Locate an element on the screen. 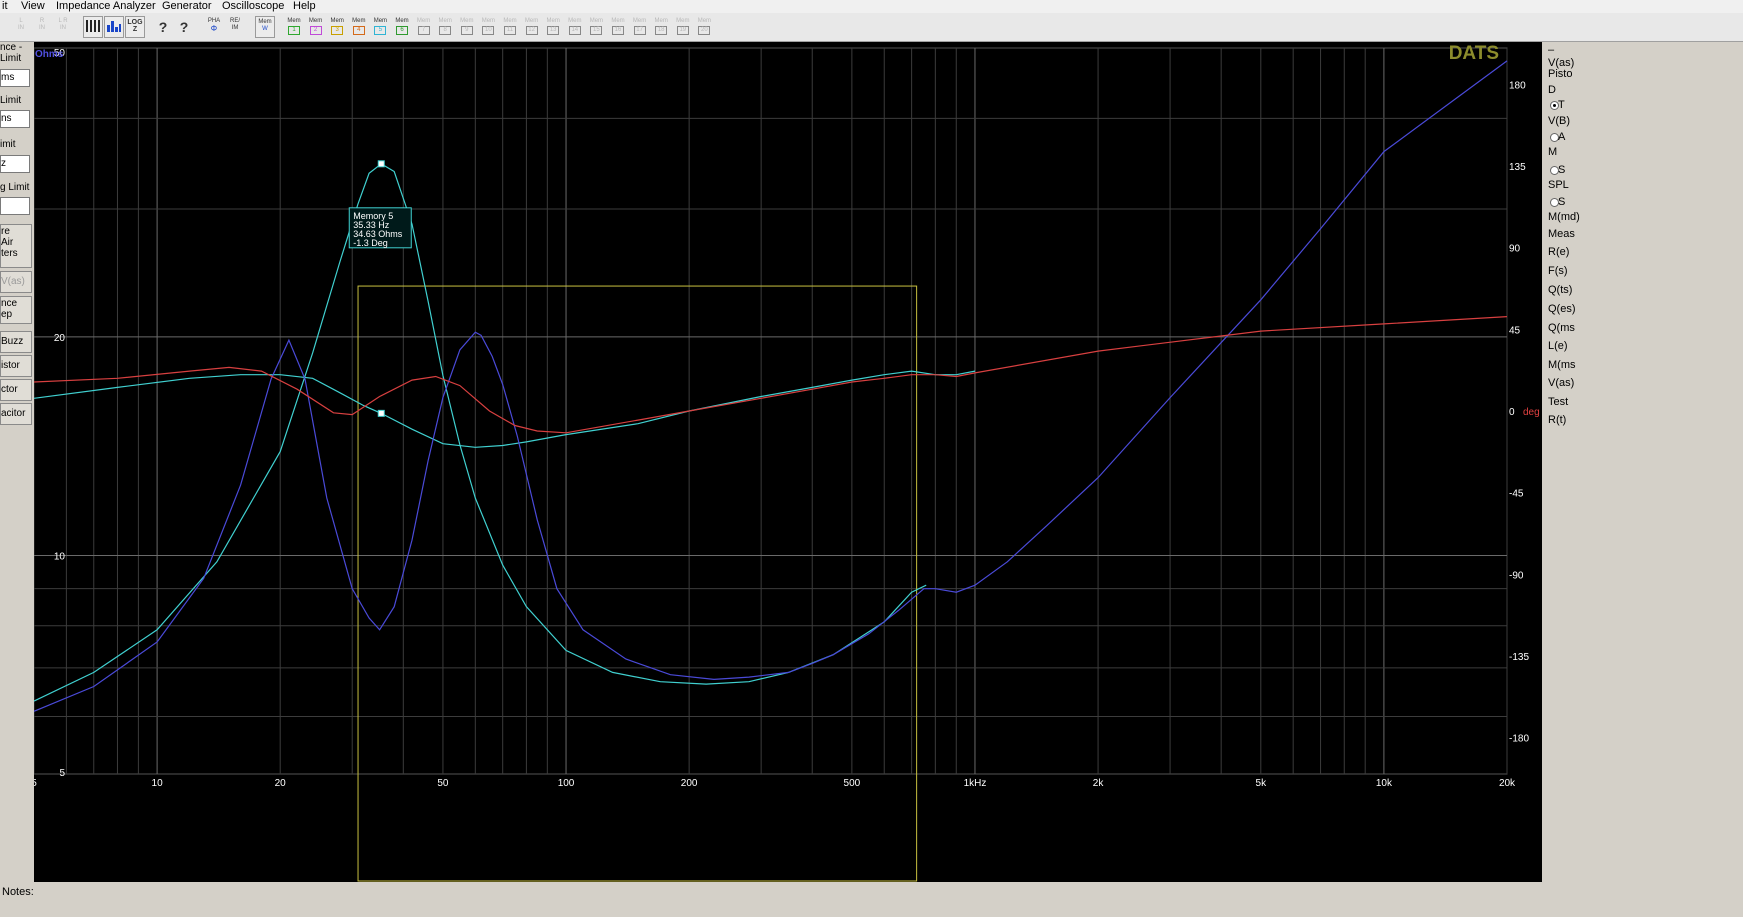  param-label-17: Q(ms is located at coordinates (1561, 328).